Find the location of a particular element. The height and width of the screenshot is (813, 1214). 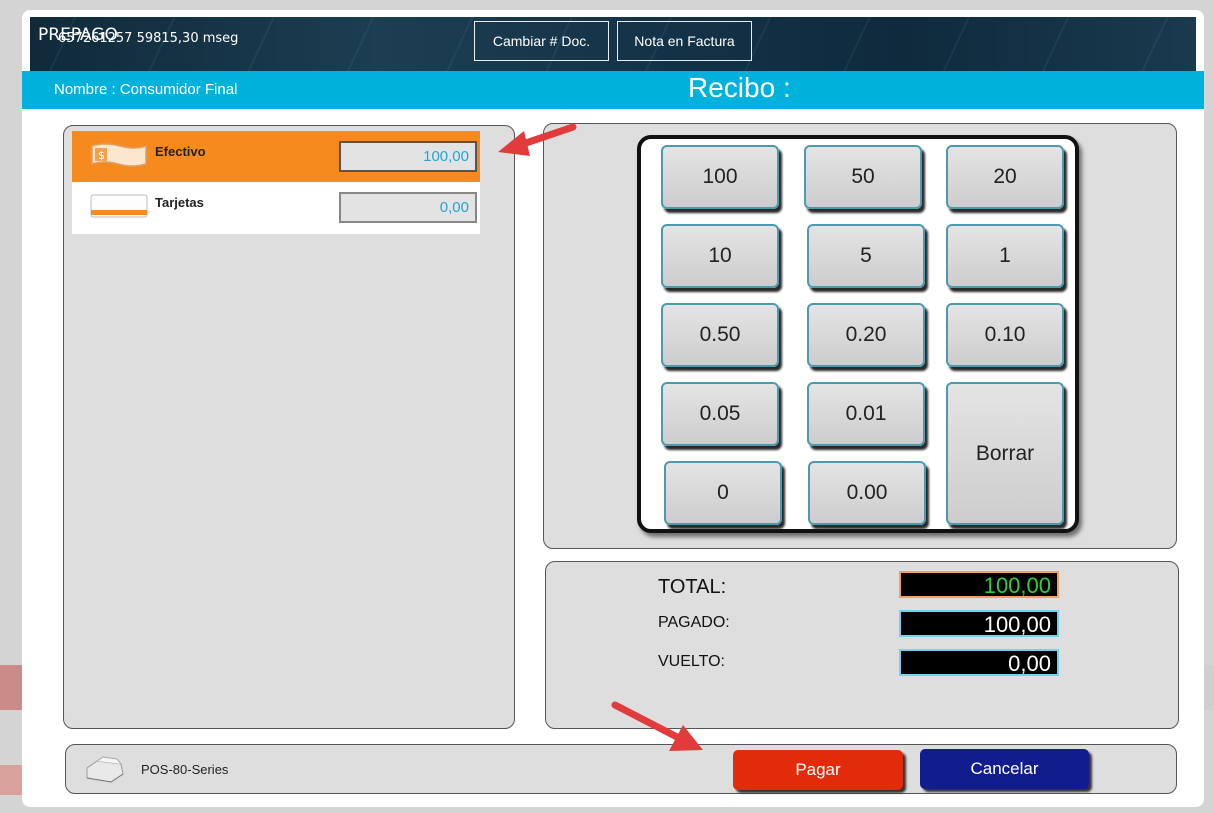

key-50: 50 is located at coordinates (863, 177).